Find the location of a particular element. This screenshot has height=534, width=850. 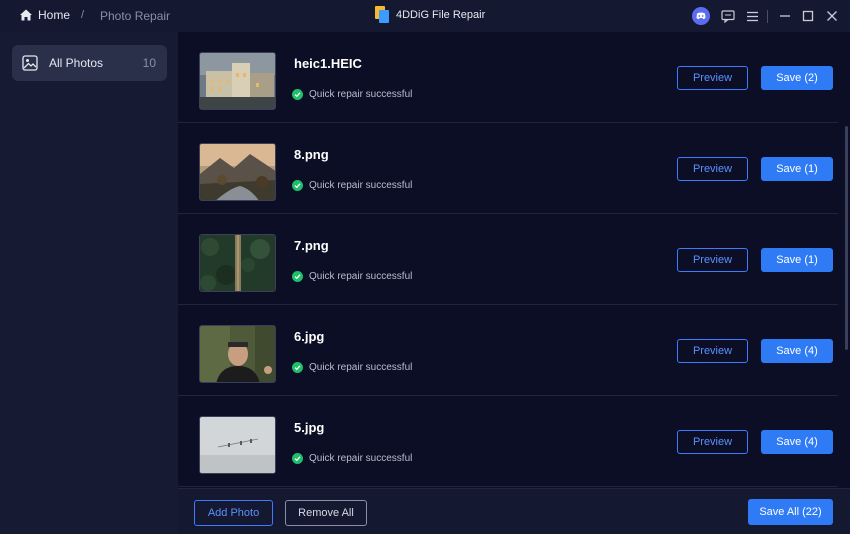

thumbnail-forest is located at coordinates (237, 263).